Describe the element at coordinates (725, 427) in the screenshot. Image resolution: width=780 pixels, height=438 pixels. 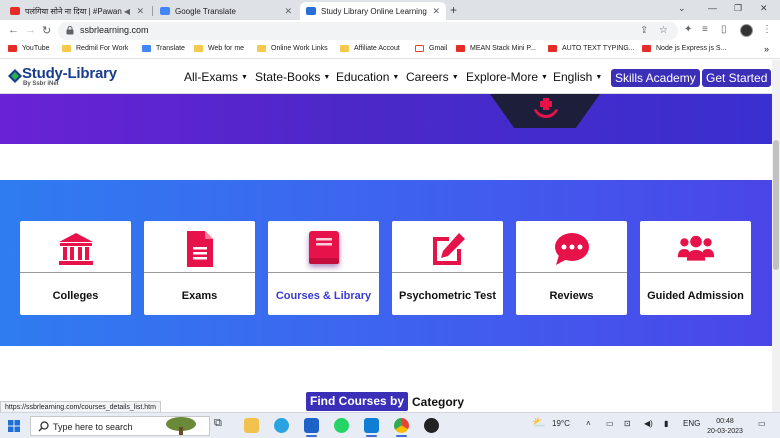
I see `taskbar-clock: 00:48 20-03-2023` at that location.